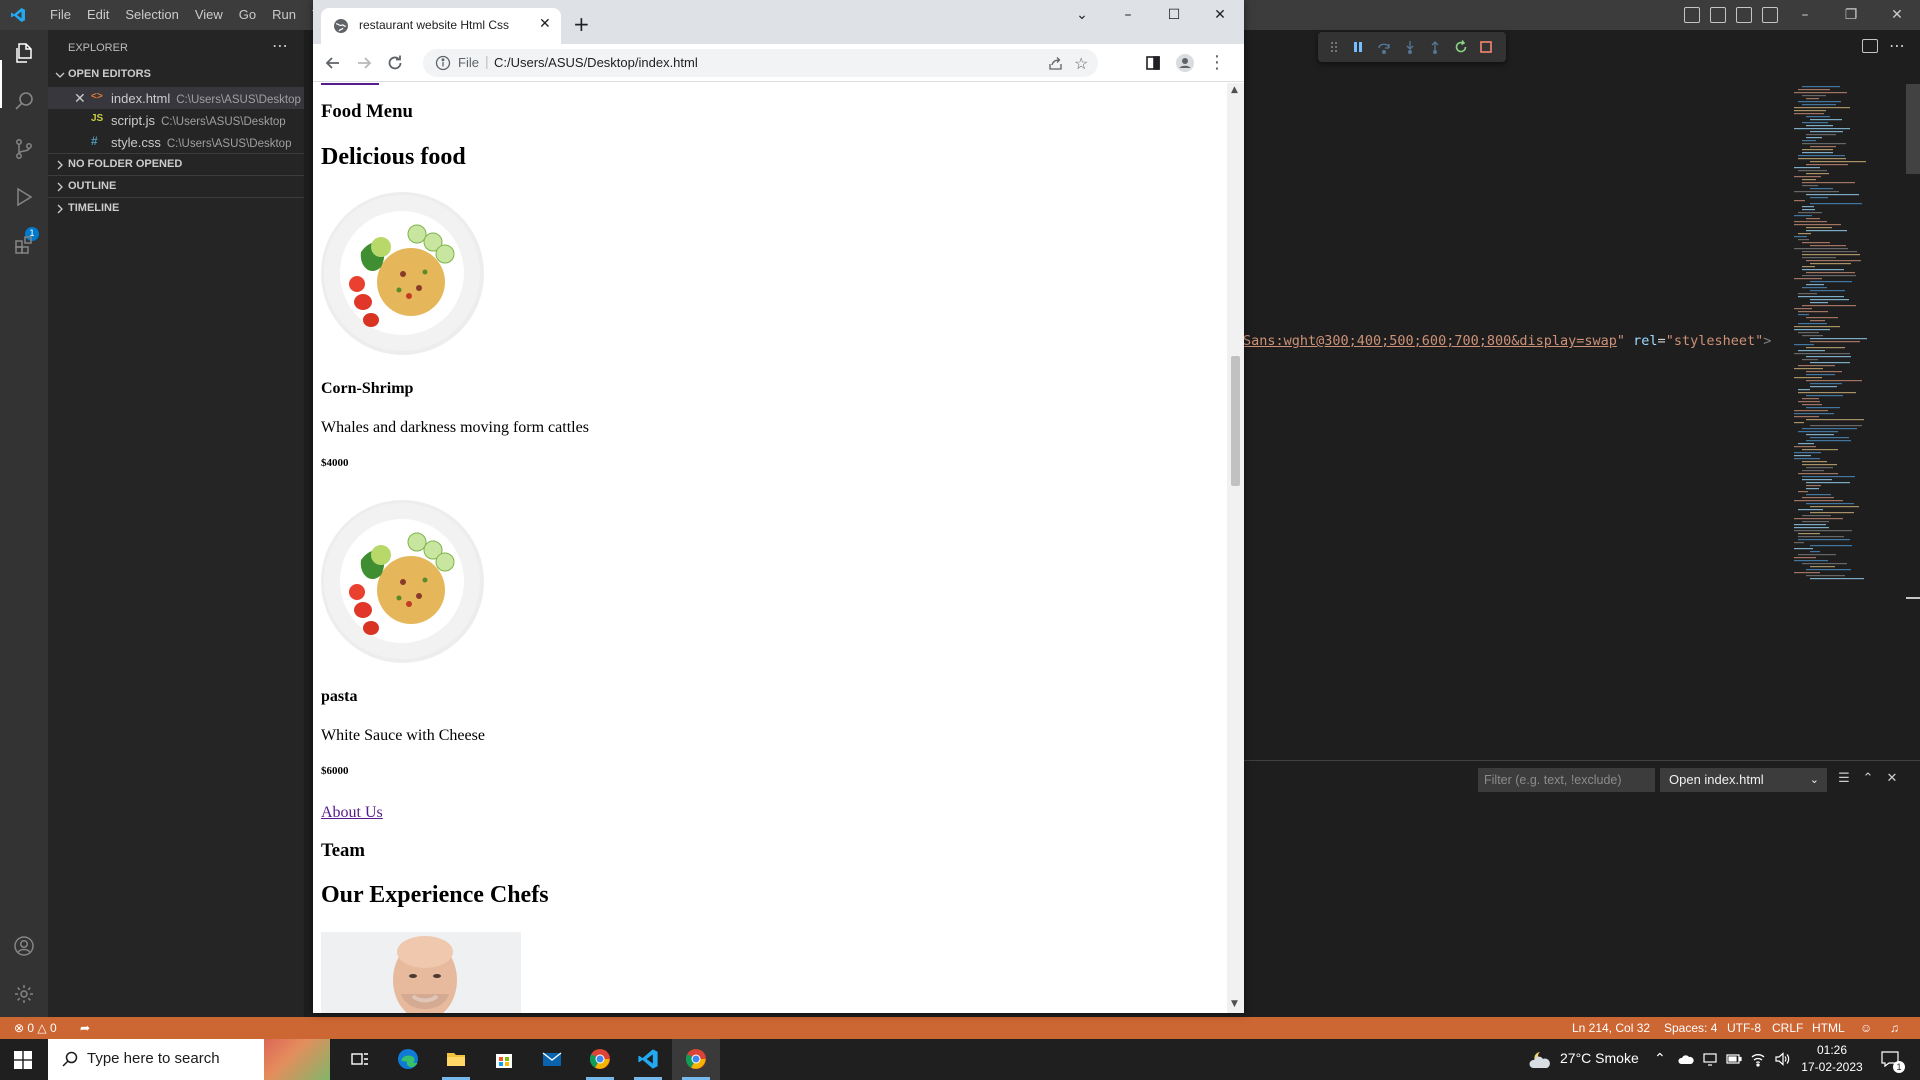 This screenshot has height=1080, width=1920. Describe the element at coordinates (1235, 421) in the screenshot. I see `page-scroll-thumb` at that location.